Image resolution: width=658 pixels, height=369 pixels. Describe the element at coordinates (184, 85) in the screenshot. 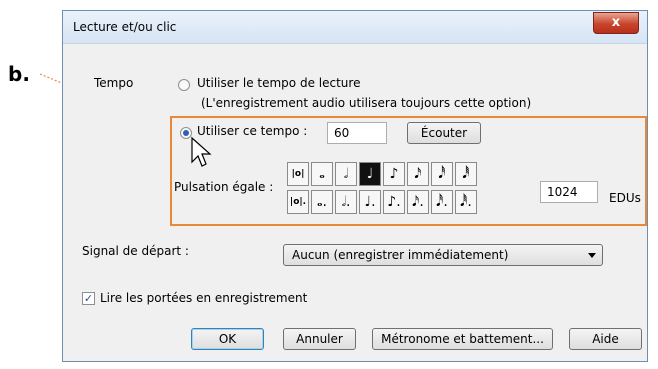

I see `radio-playback-tempo` at that location.